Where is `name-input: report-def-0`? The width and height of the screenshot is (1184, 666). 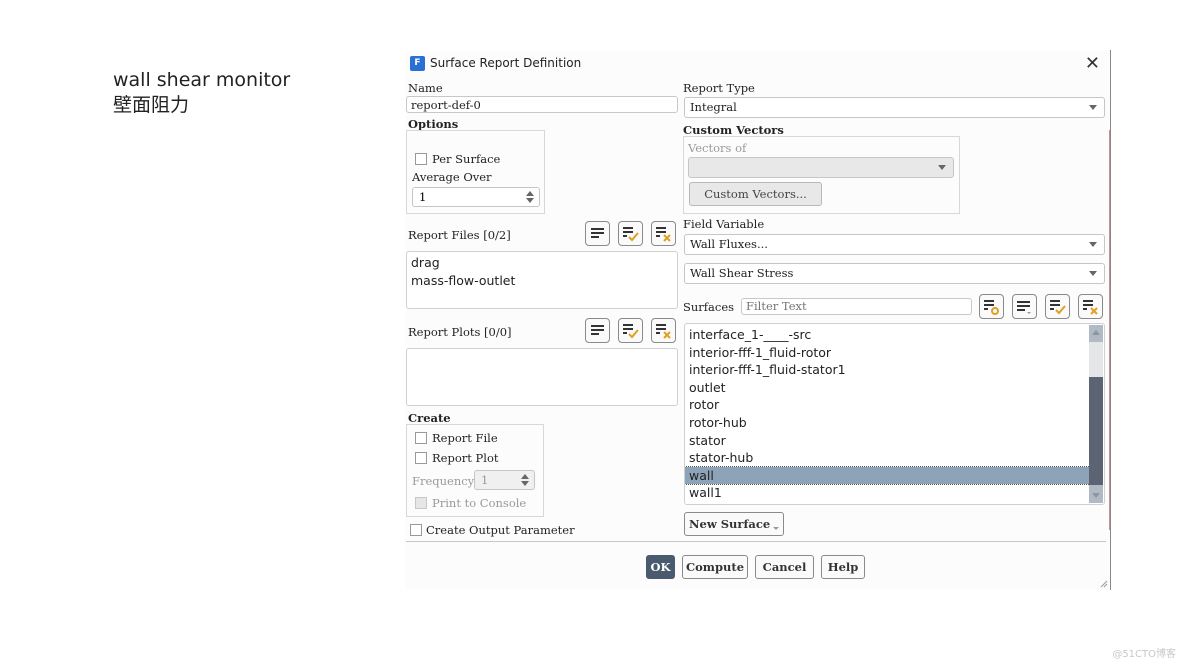
name-input: report-def-0 is located at coordinates (542, 104).